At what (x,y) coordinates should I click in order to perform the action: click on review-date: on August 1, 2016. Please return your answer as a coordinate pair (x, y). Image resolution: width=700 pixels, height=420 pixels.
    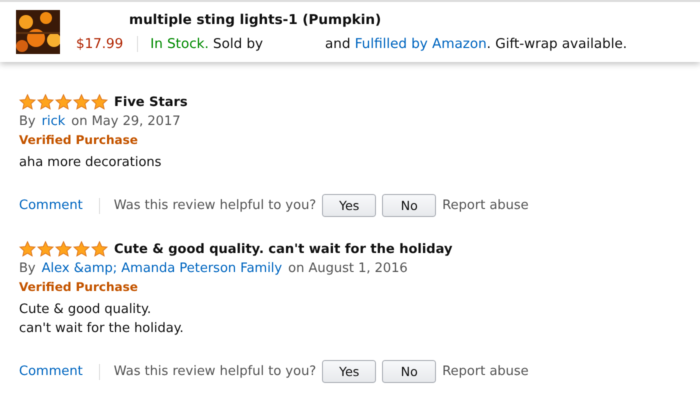
    Looking at the image, I should click on (348, 268).